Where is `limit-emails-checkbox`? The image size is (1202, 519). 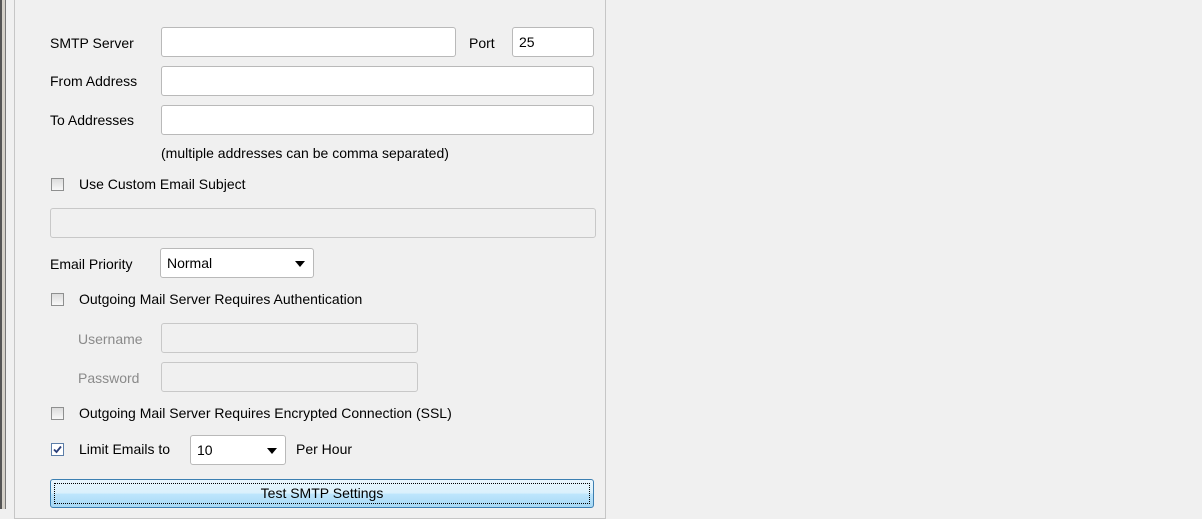 limit-emails-checkbox is located at coordinates (57, 449).